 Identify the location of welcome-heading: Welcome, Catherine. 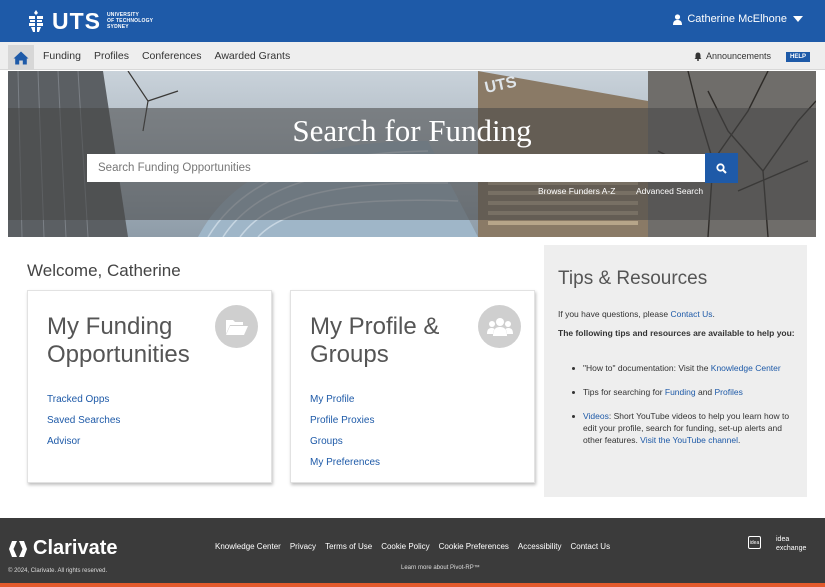
(104, 270).